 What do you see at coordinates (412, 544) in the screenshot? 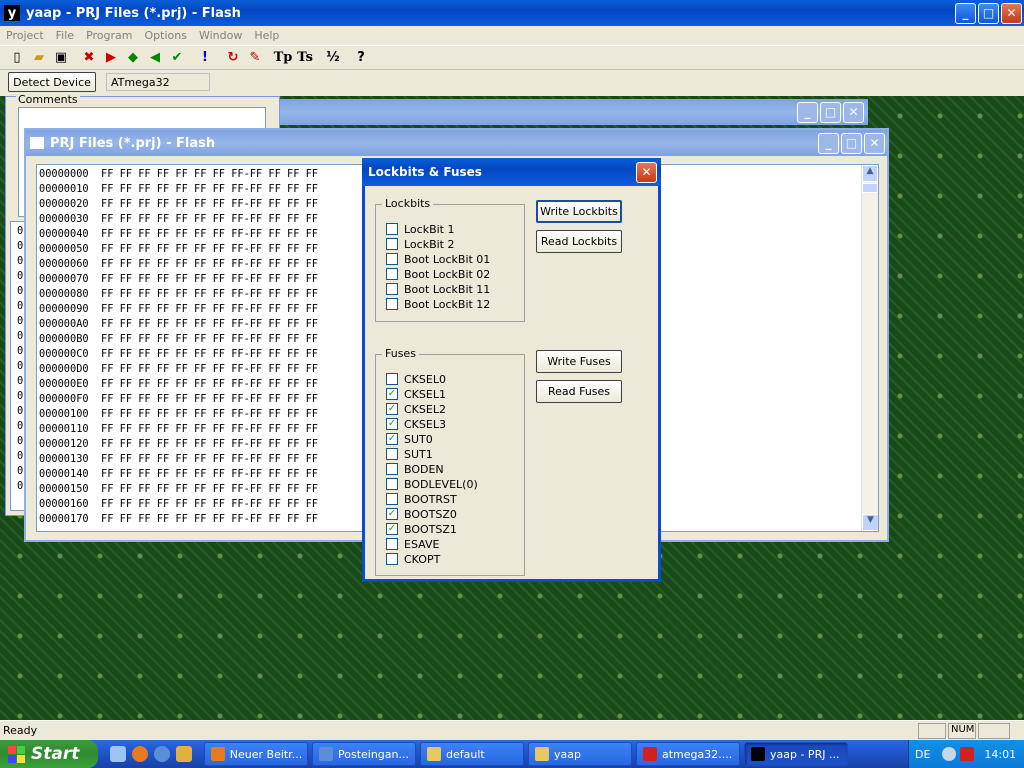
I see `fuses-checkbox-row: ESAVE` at bounding box center [412, 544].